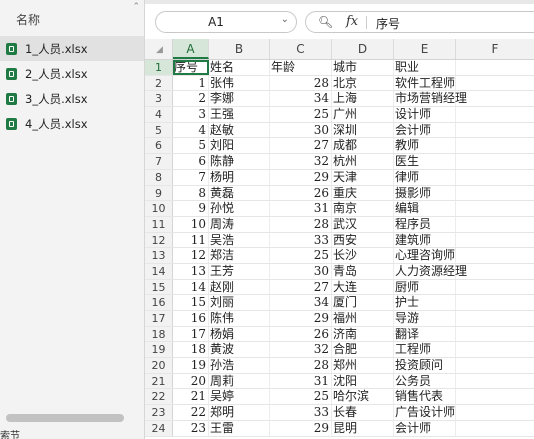 The height and width of the screenshot is (439, 534). Describe the element at coordinates (239, 208) in the screenshot. I see `cell-b: 孙悦` at that location.